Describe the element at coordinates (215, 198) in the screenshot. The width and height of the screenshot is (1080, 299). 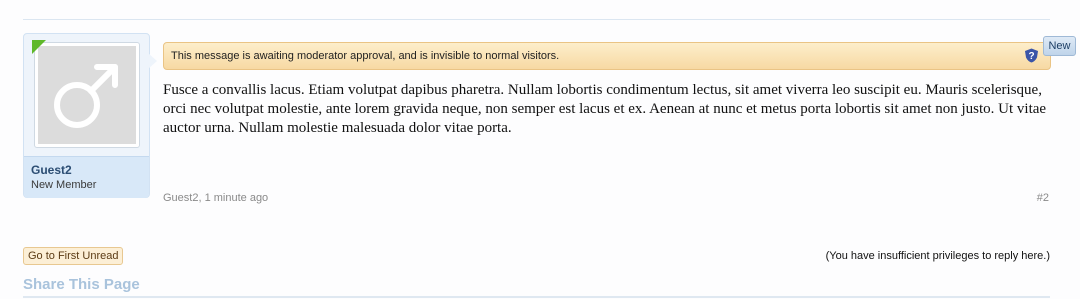
I see `post-meta: Guest2, 1 minute ago` at that location.